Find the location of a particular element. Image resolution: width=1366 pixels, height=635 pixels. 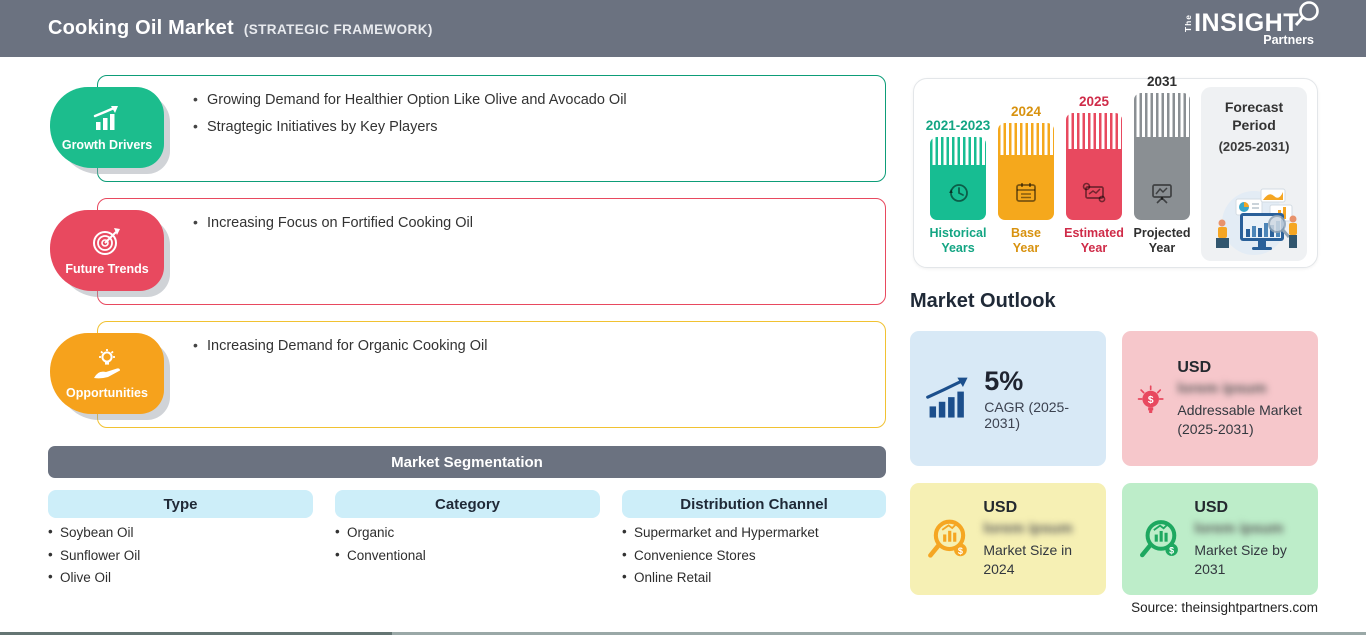

idea-hand-icon is located at coordinates (107, 363).